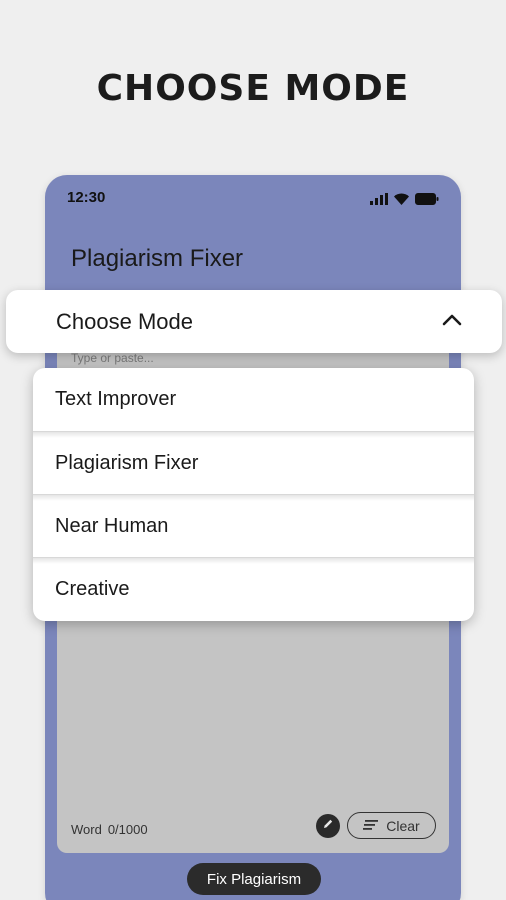  Describe the element at coordinates (253, 525) in the screenshot. I see `mode-option-near-human: Near Human` at that location.